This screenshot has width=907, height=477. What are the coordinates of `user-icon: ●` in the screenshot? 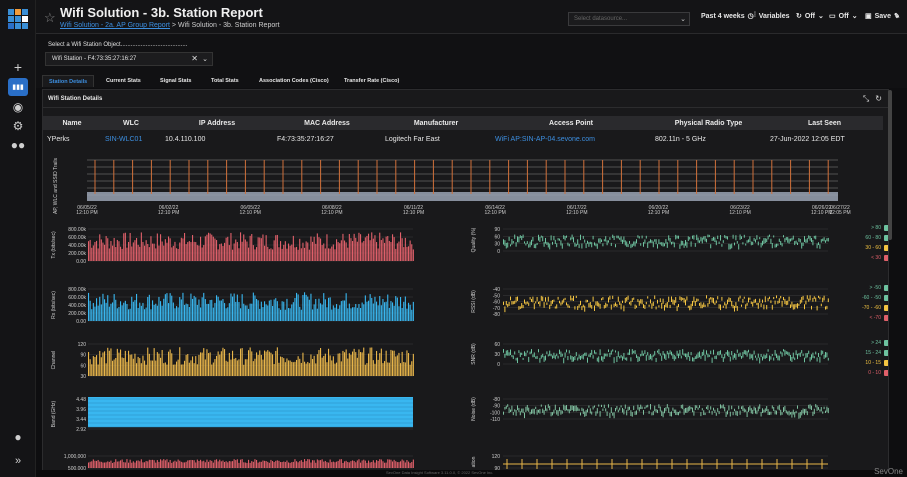 It's located at (18, 437).